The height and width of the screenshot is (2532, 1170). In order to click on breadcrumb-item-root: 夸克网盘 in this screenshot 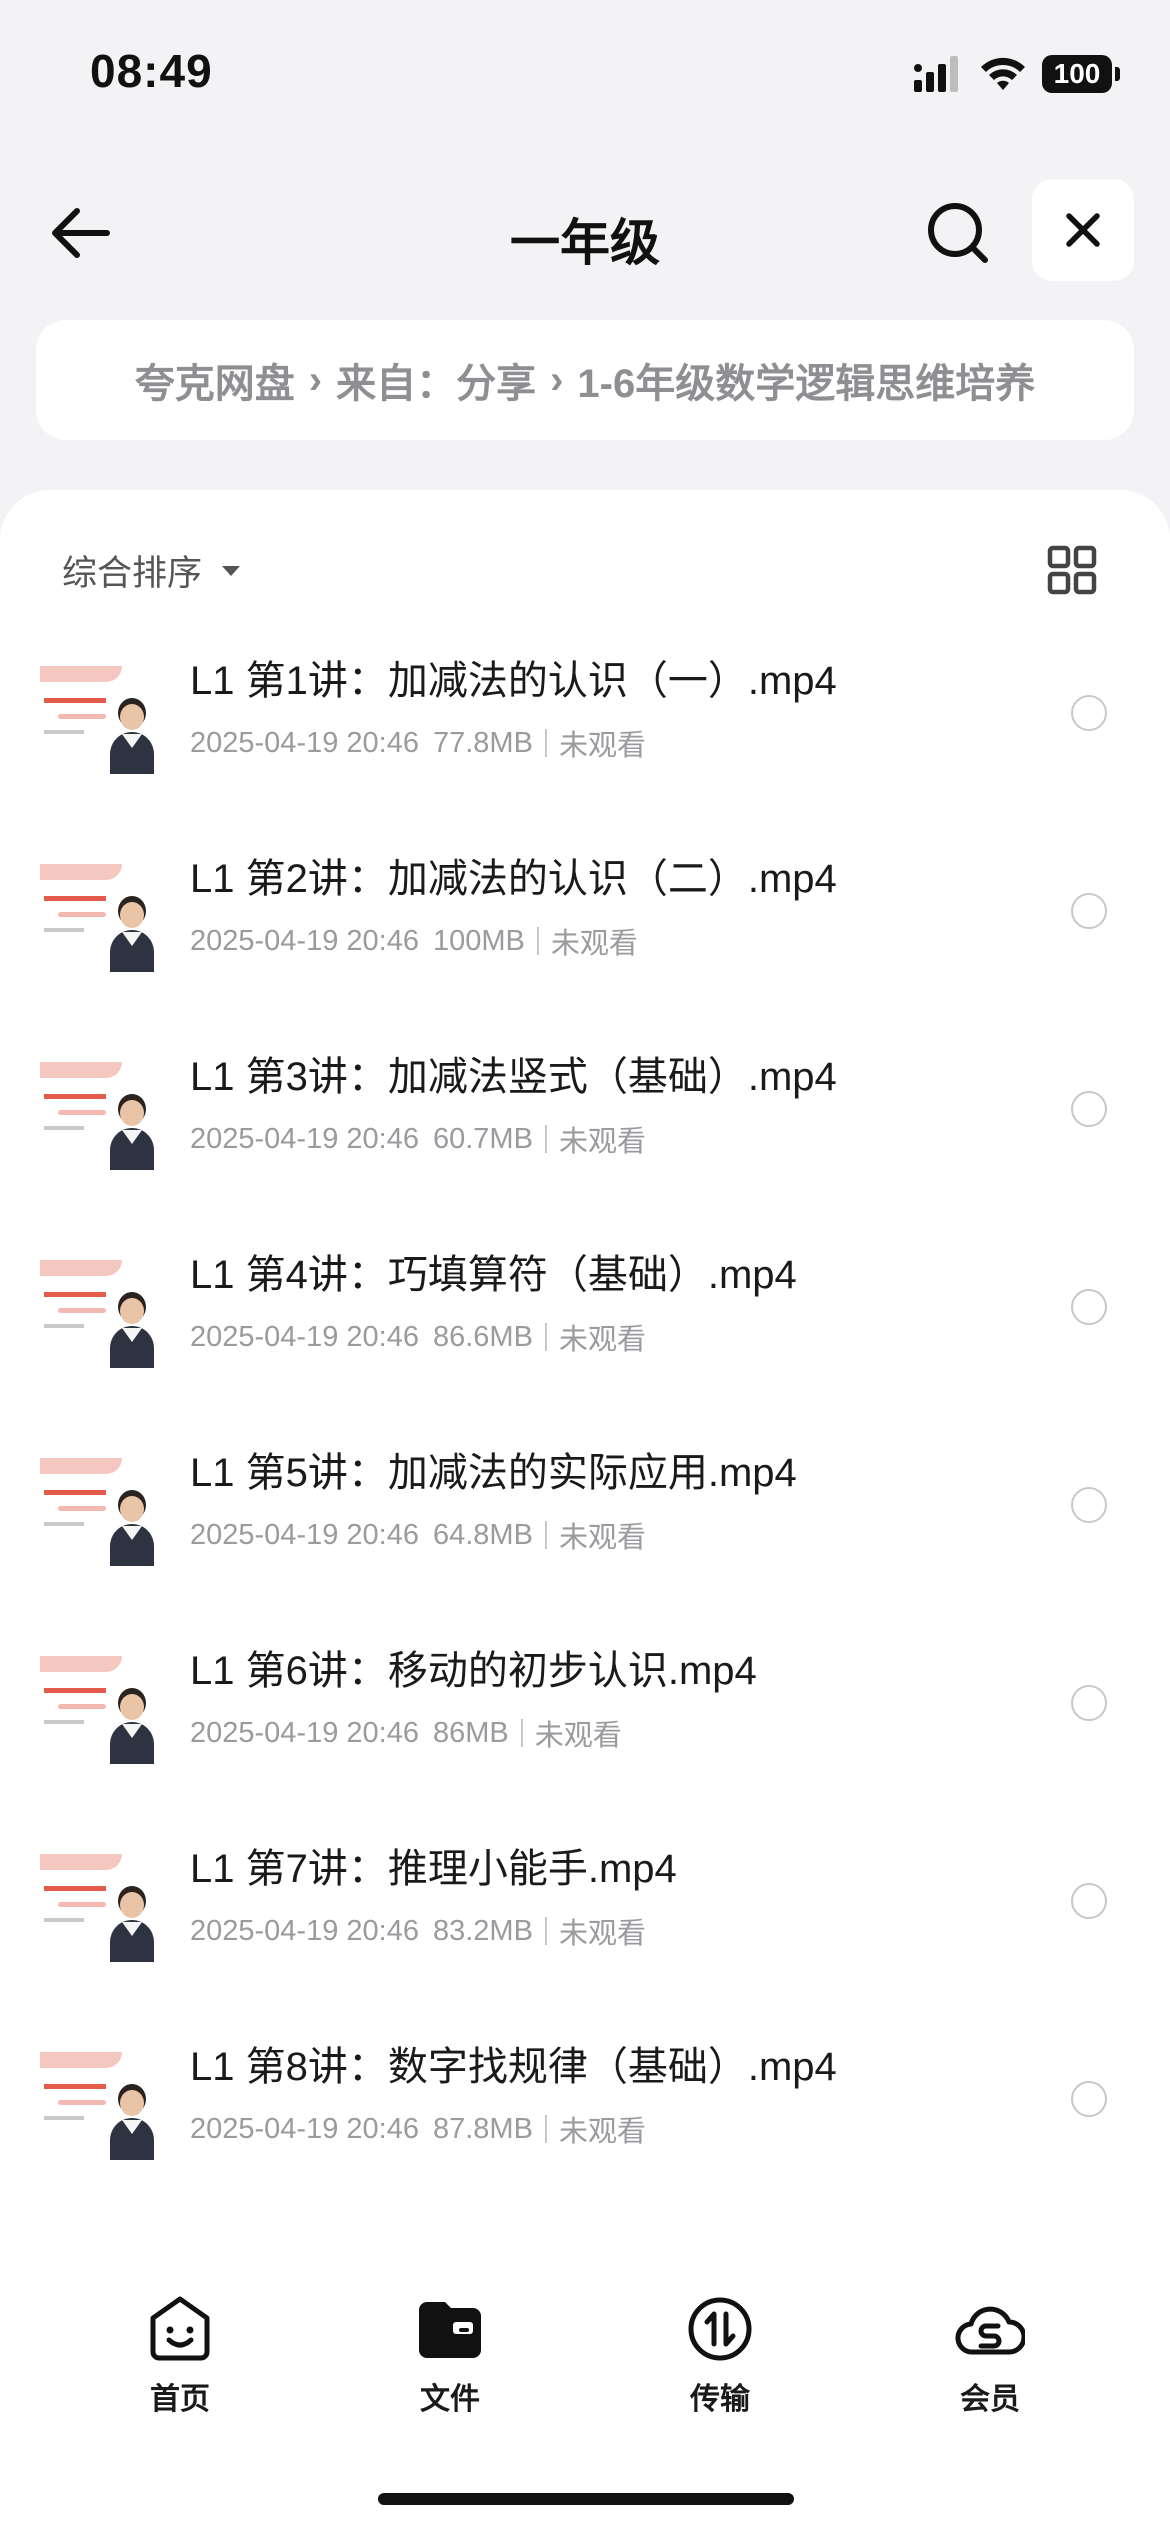, I will do `click(215, 380)`.